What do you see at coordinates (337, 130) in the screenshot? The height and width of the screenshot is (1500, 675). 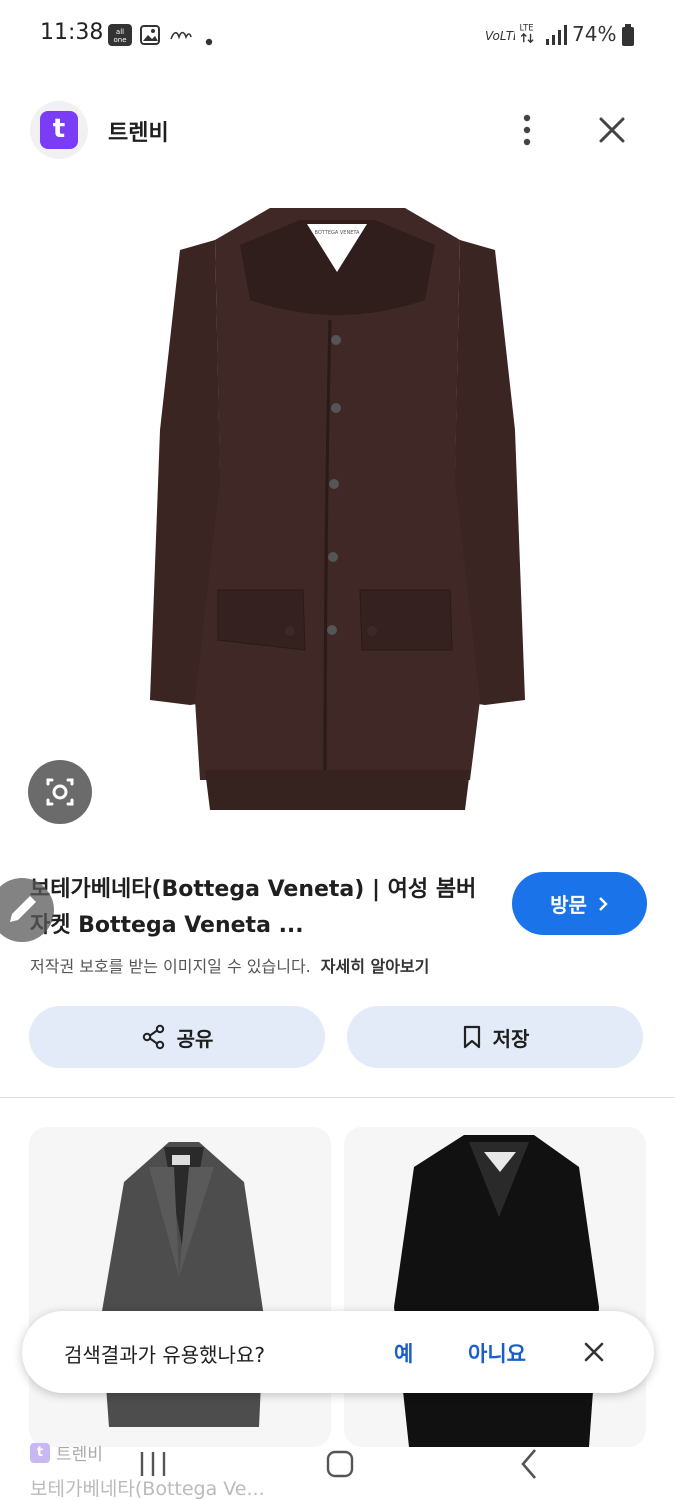 I see `app-header: t 트렌비` at bounding box center [337, 130].